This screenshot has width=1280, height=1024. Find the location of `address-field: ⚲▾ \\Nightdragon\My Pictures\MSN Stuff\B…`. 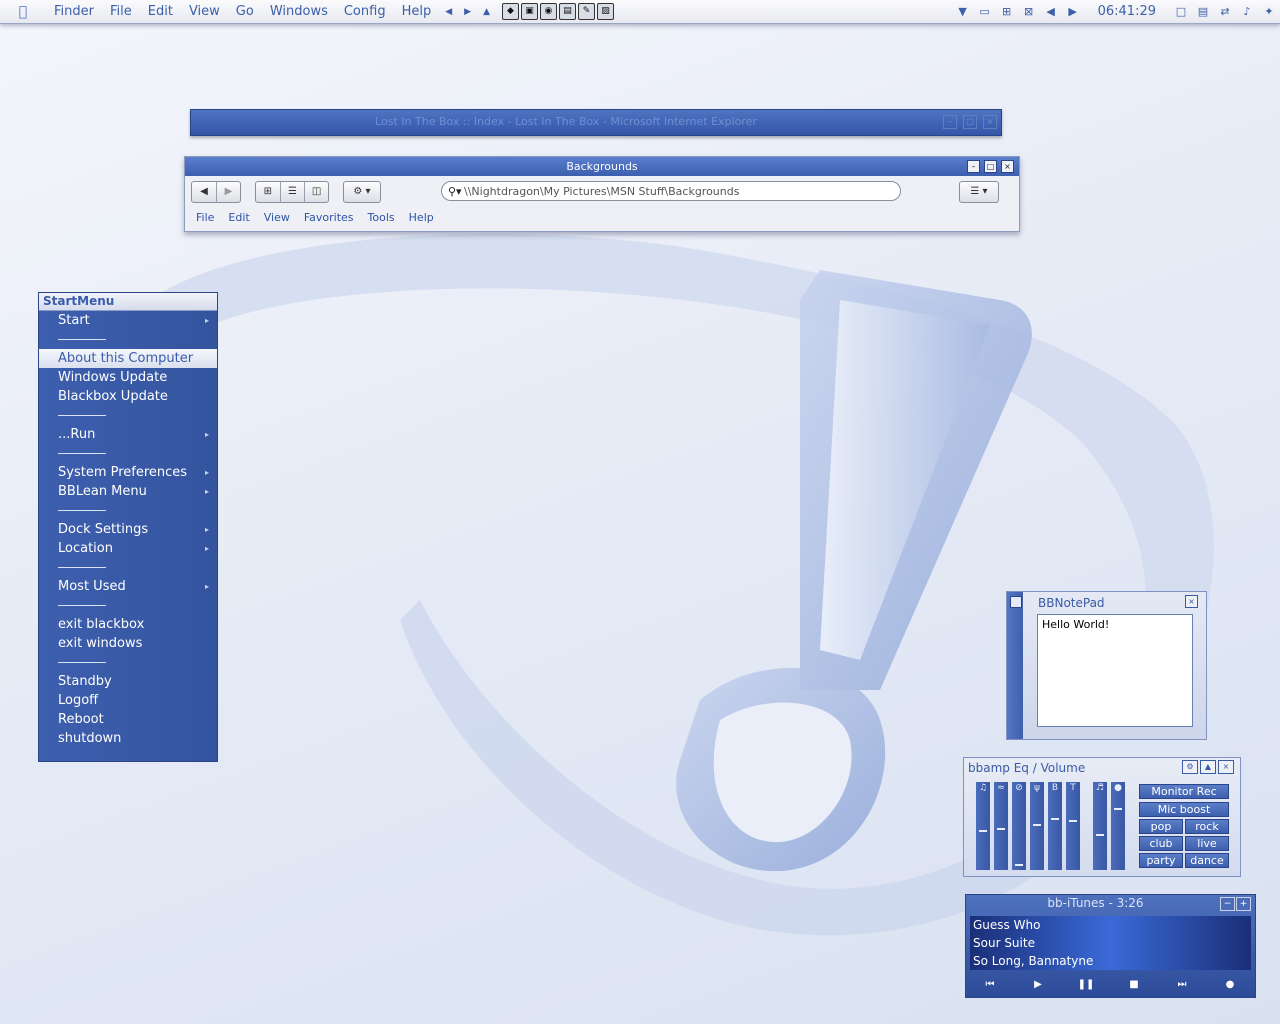

address-field: ⚲▾ \\Nightdragon\My Pictures\MSN Stuff\B… is located at coordinates (671, 191).